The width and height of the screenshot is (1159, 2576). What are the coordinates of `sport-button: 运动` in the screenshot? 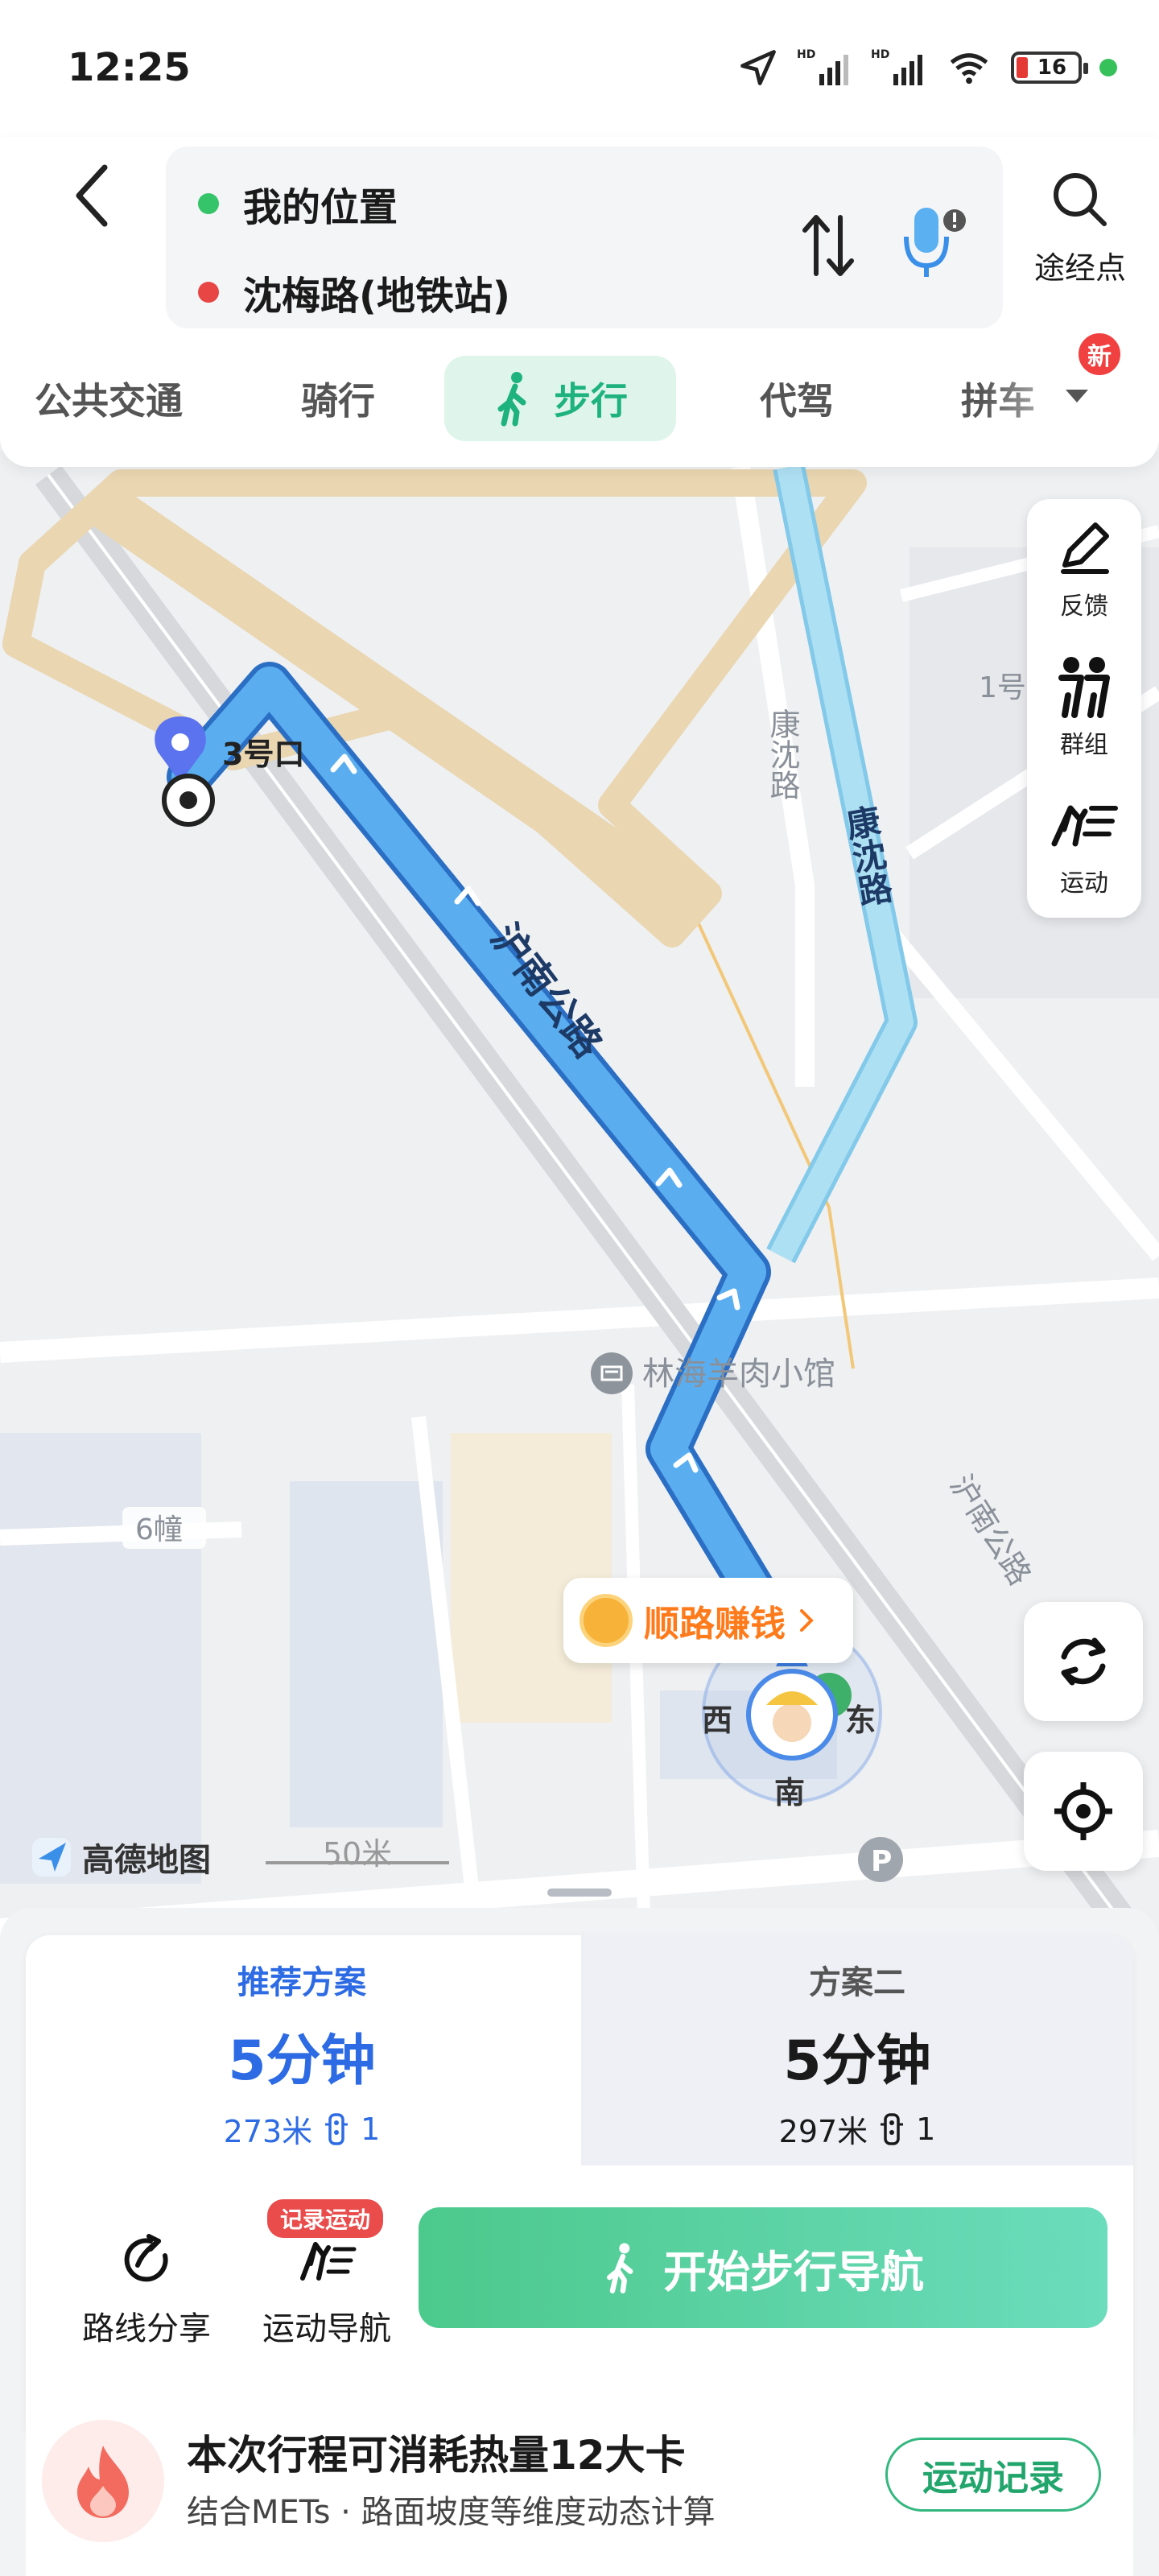 It's located at (1084, 845).